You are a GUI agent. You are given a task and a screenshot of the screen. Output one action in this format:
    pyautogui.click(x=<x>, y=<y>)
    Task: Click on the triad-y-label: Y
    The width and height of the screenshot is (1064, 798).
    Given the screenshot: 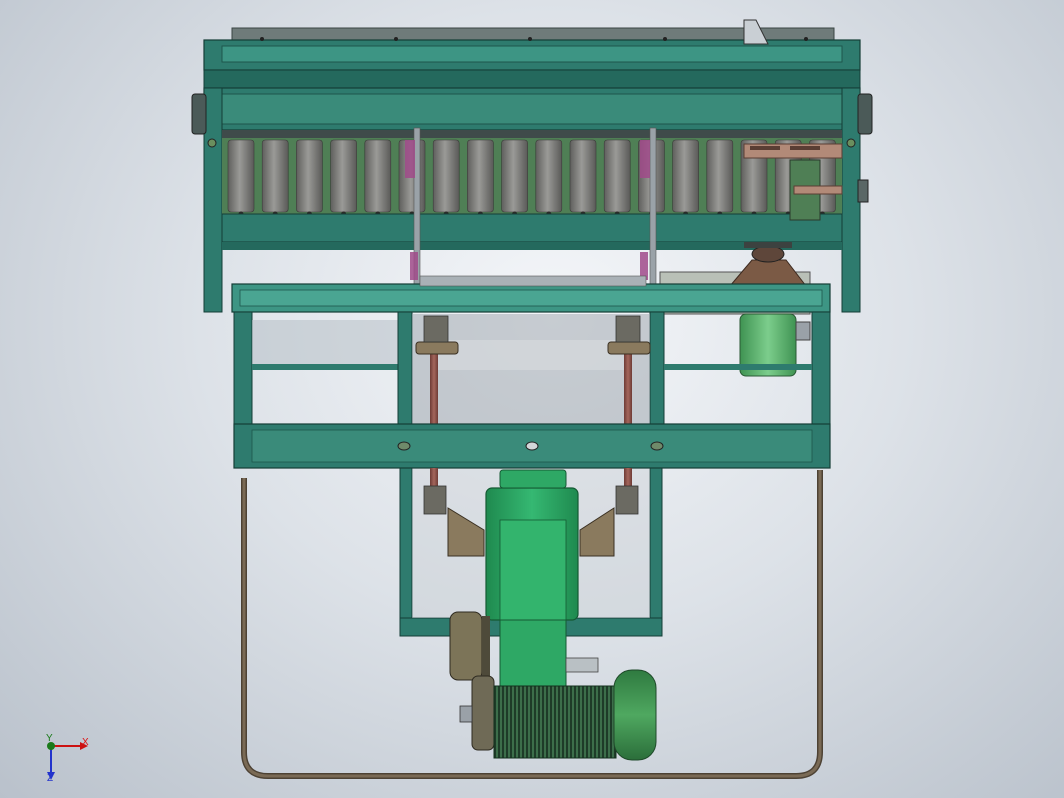 What is the action you would take?
    pyautogui.click(x=49, y=738)
    